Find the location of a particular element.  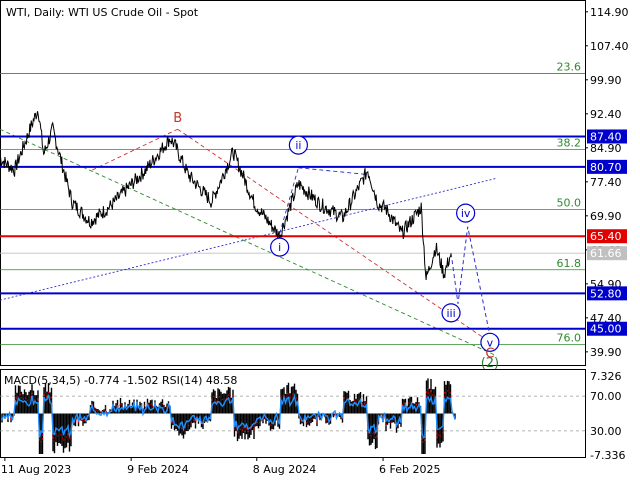

macd-histogram is located at coordinates (228, 416).